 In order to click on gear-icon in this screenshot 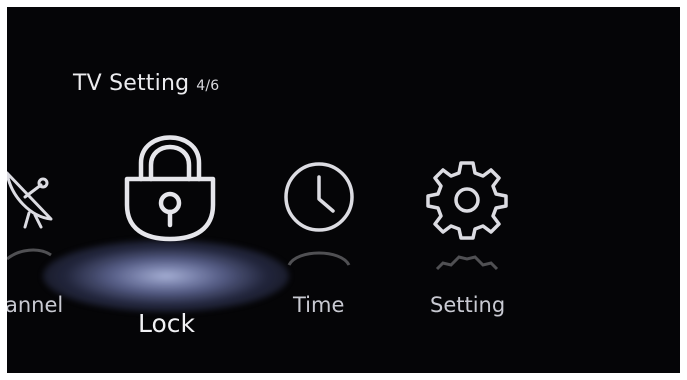, I will do `click(467, 200)`.